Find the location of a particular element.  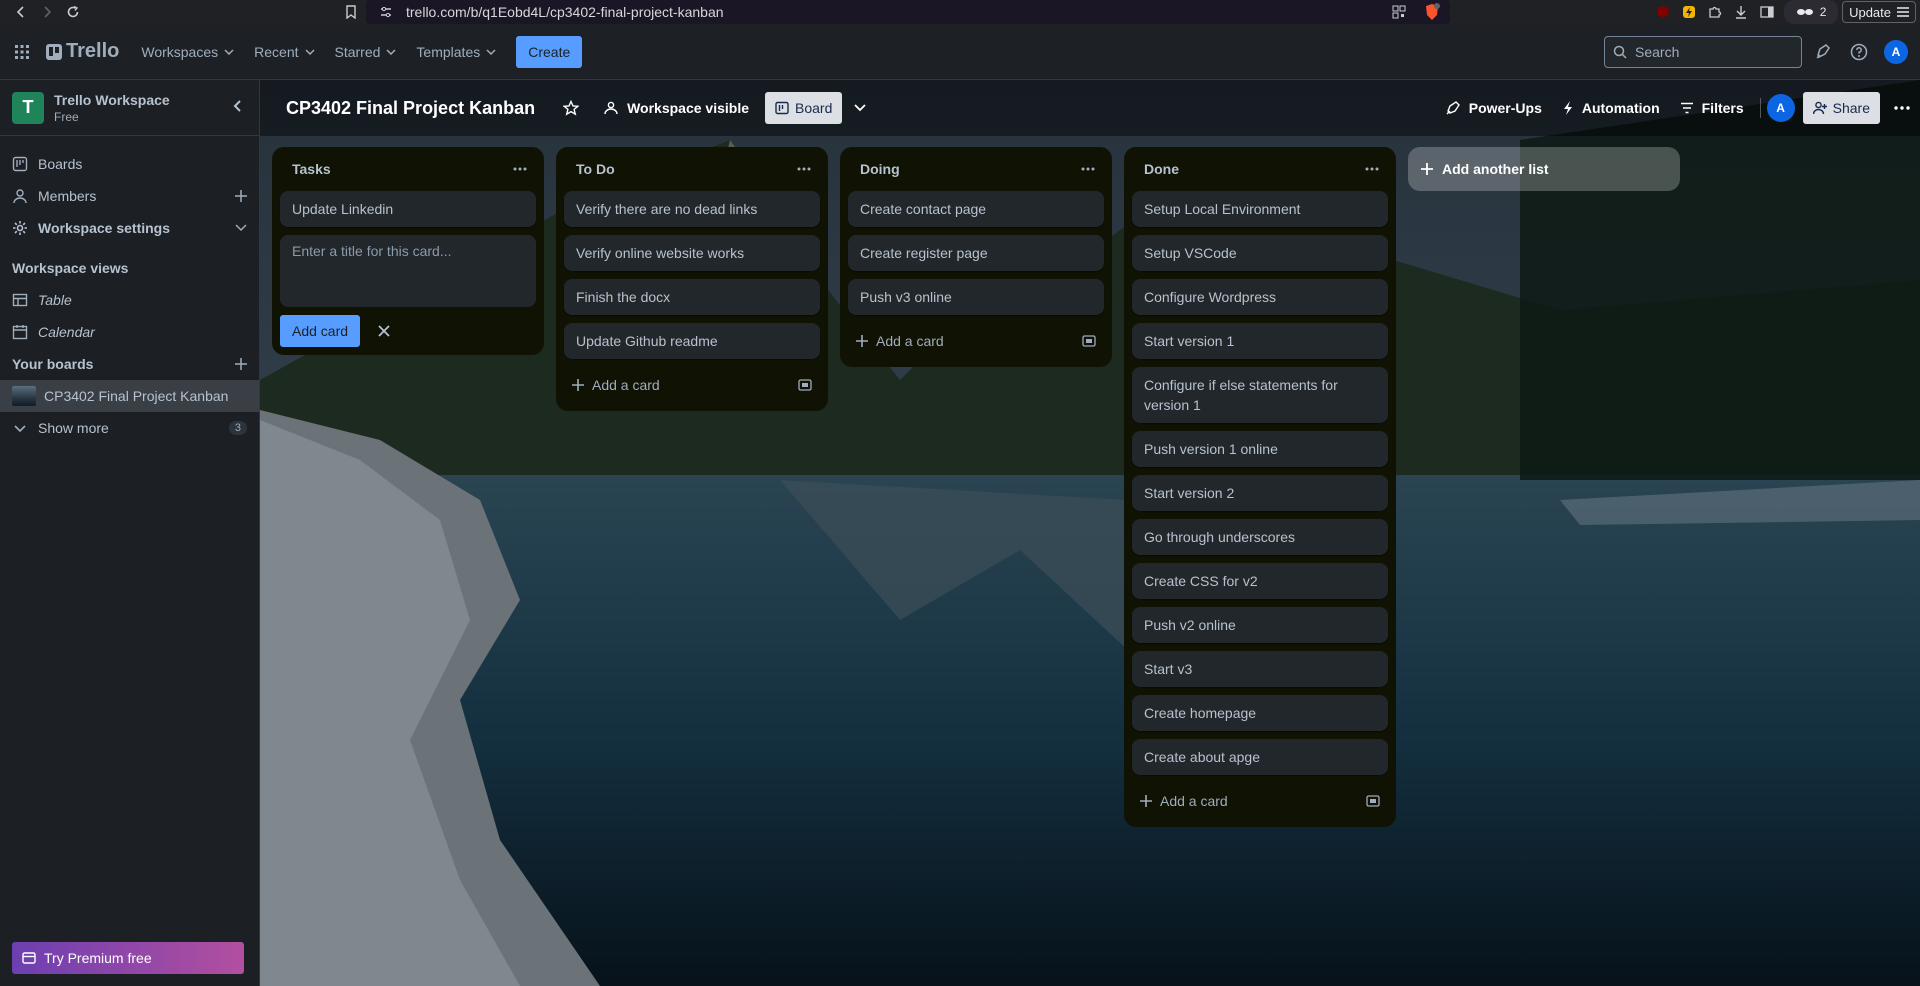

card: Push v2 online is located at coordinates (1260, 625).